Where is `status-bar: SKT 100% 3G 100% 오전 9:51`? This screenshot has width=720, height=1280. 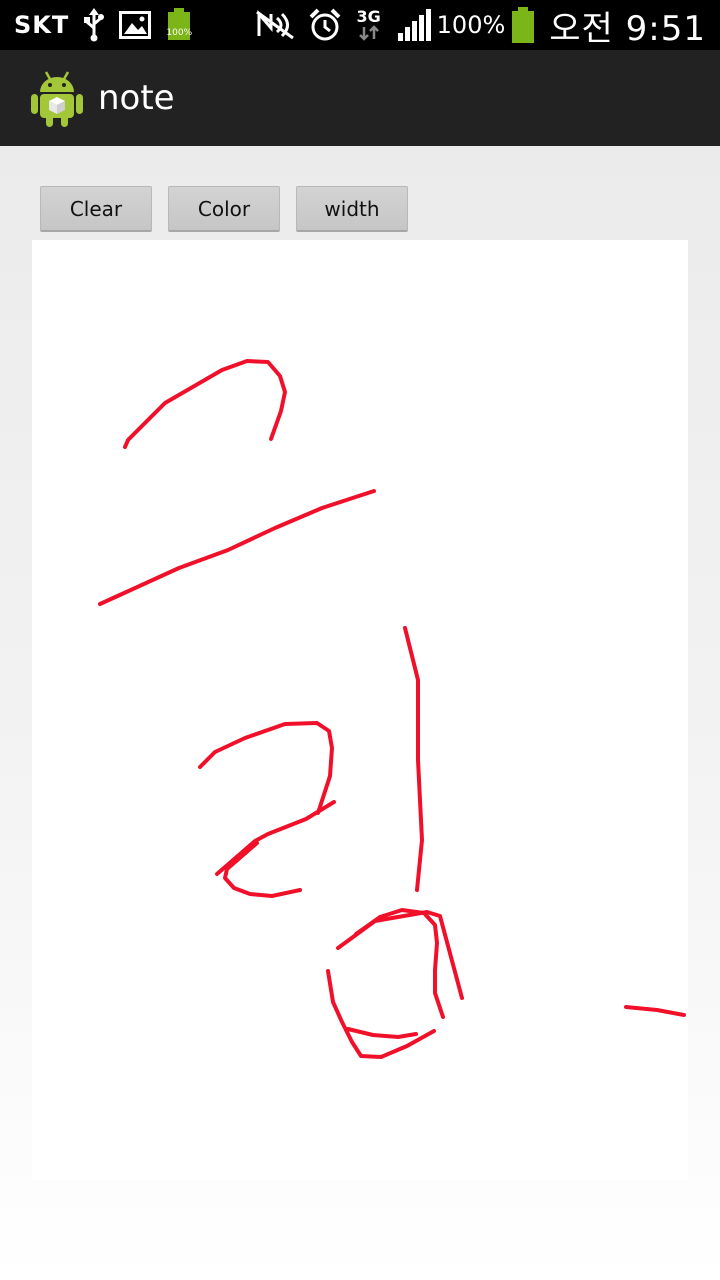 status-bar: SKT 100% 3G 100% 오전 9:51 is located at coordinates (360, 25).